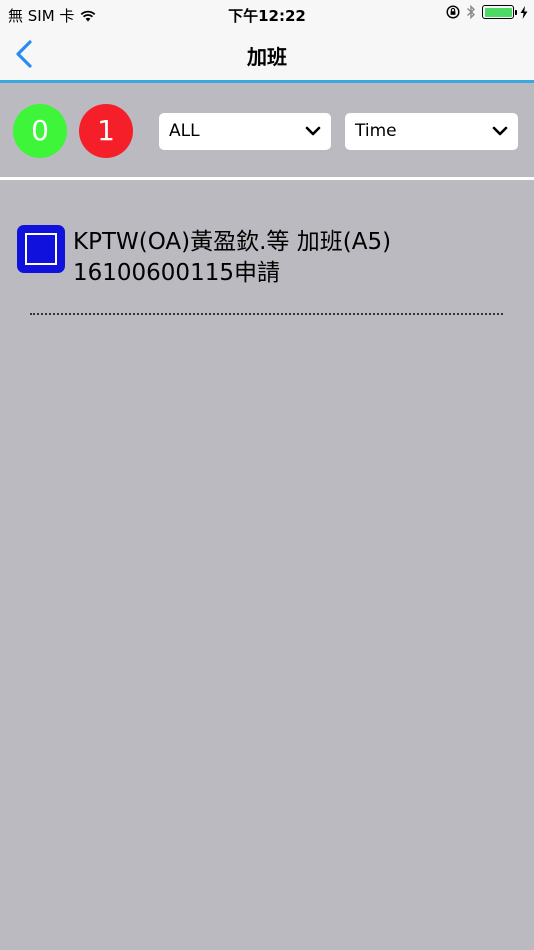  What do you see at coordinates (431, 131) in the screenshot?
I see `sort-select: Time` at bounding box center [431, 131].